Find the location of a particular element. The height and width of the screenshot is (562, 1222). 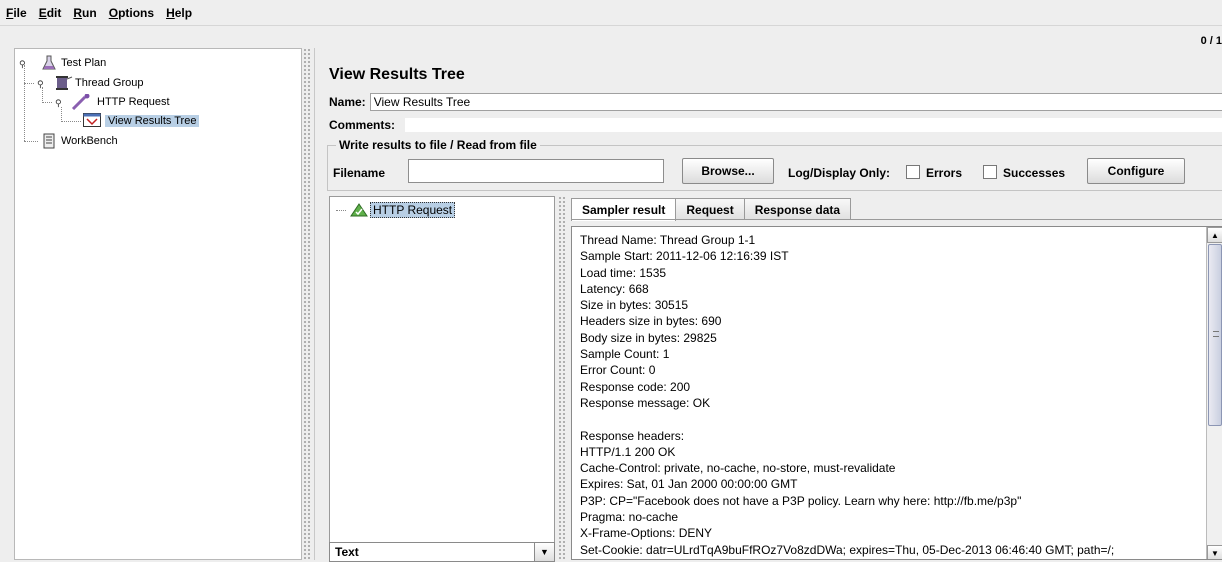

tree-node-http-request: HTTP Request is located at coordinates (120, 102).